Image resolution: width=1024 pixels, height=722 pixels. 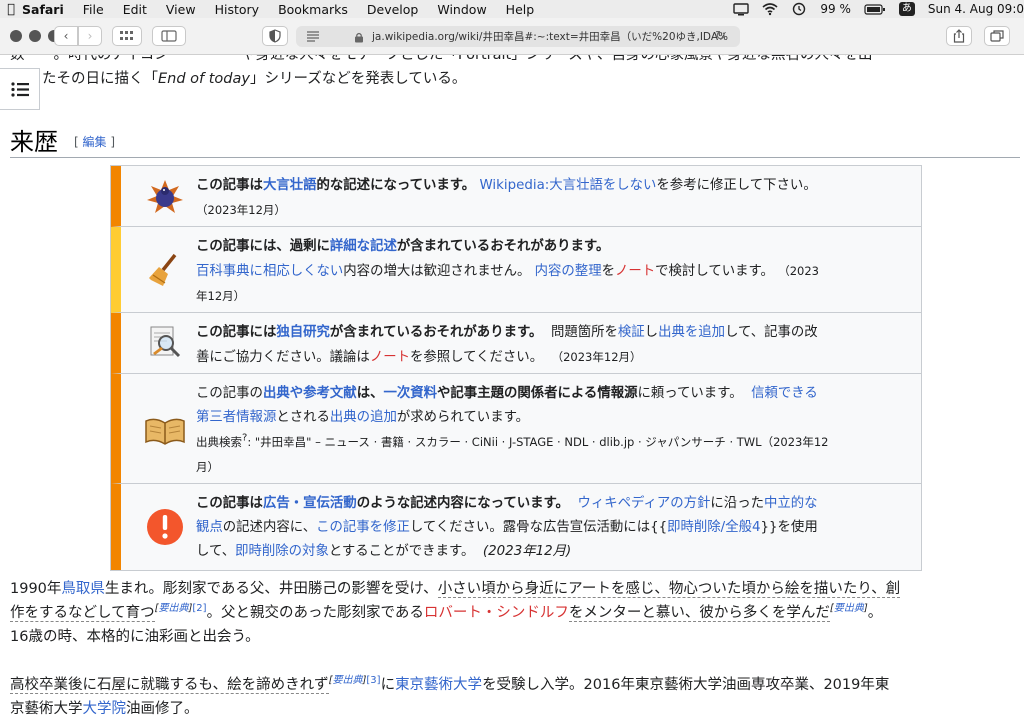 What do you see at coordinates (83, 589) in the screenshot?
I see `bio-link: 鳥取県` at bounding box center [83, 589].